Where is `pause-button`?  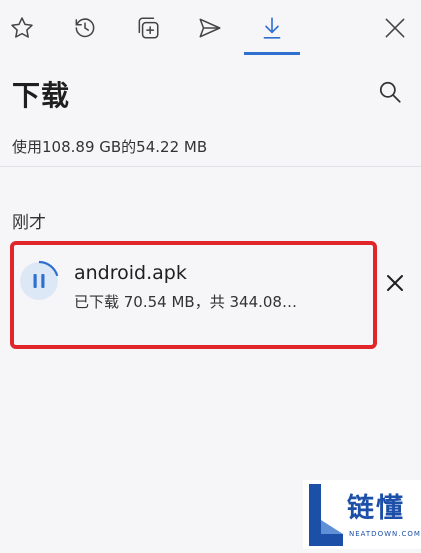 pause-button is located at coordinates (39, 281).